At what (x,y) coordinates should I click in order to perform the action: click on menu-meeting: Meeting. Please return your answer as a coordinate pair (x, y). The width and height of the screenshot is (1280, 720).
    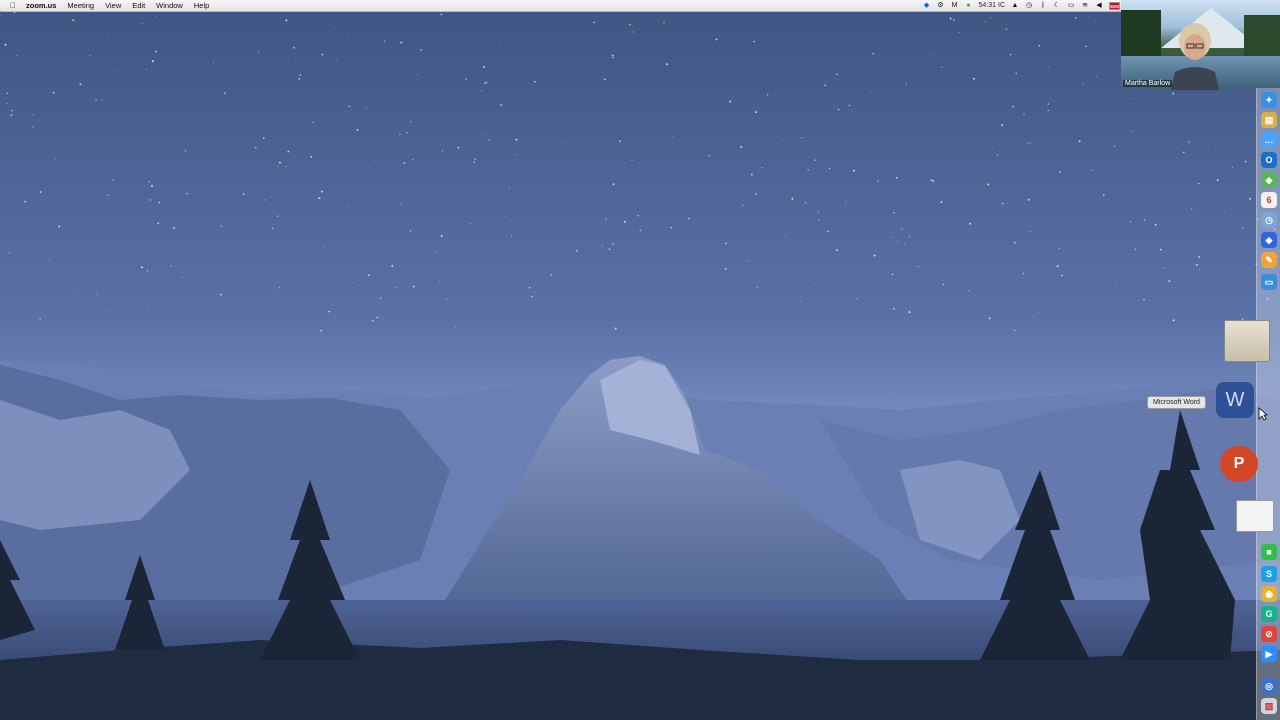
    Looking at the image, I should click on (80, 5).